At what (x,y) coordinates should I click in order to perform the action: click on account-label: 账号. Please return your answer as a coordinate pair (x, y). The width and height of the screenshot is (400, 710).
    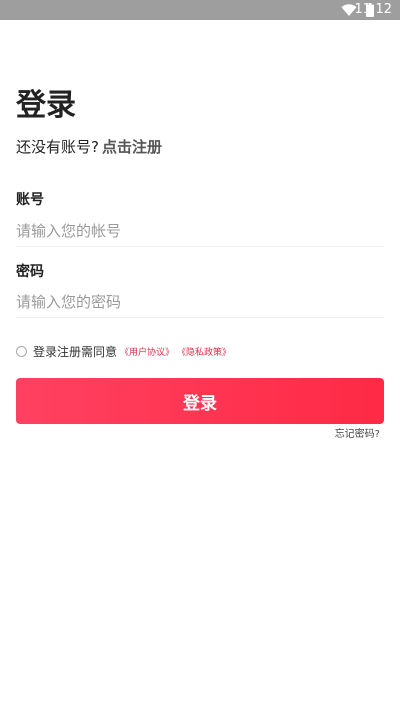
    Looking at the image, I should click on (30, 200).